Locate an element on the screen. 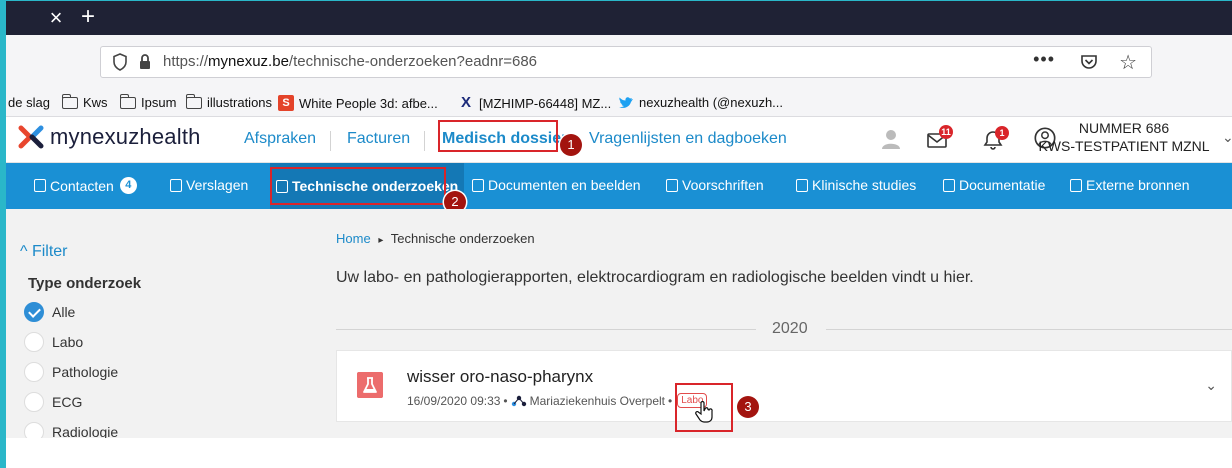 This screenshot has width=1232, height=468. breadcrumb-home: Home is located at coordinates (353, 238).